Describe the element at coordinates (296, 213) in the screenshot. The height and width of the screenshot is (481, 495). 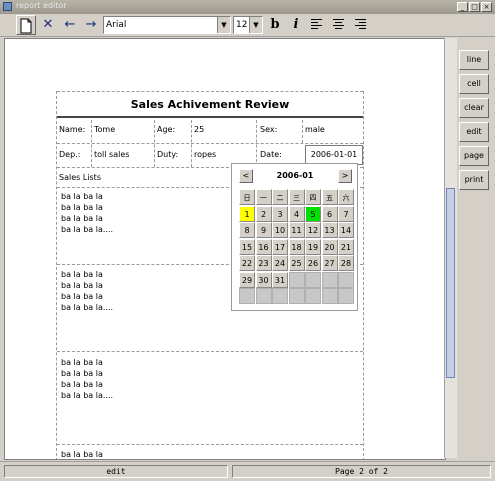
I see `calendar-day: 4` at that location.